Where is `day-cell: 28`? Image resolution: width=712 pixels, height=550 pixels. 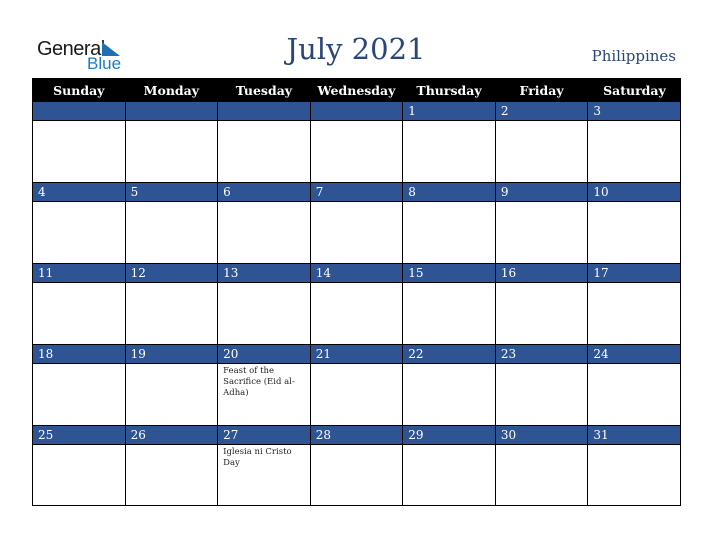
day-cell: 28 is located at coordinates (356, 465).